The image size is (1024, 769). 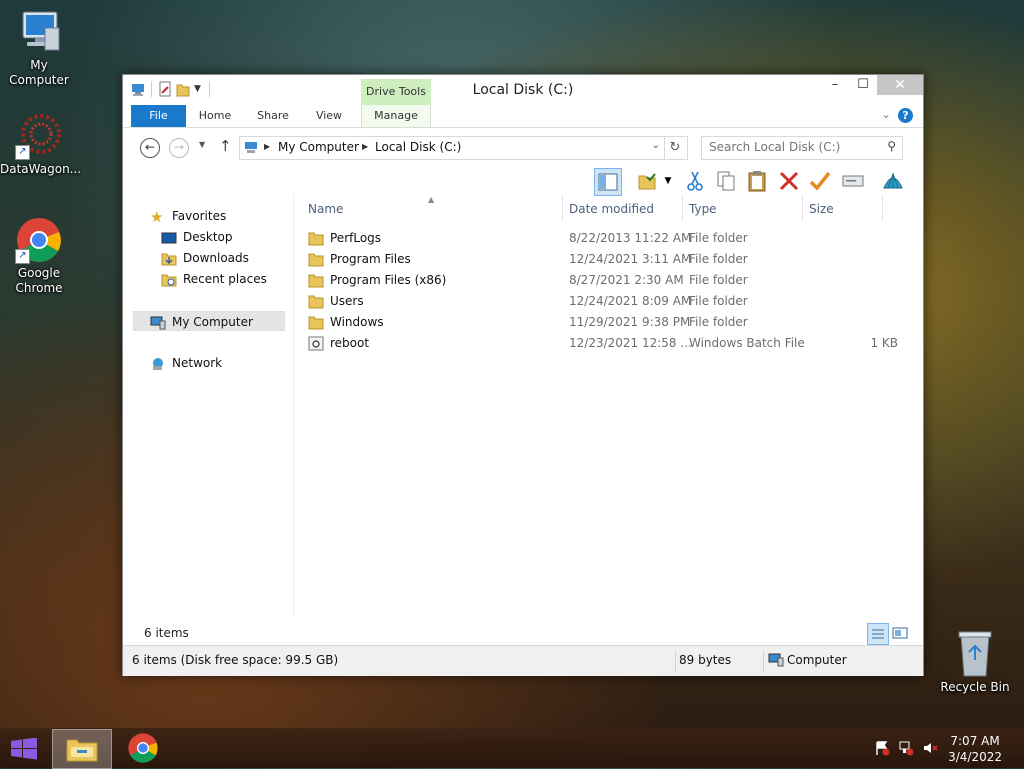 I want to click on chrome-icon, so click(x=143, y=748).